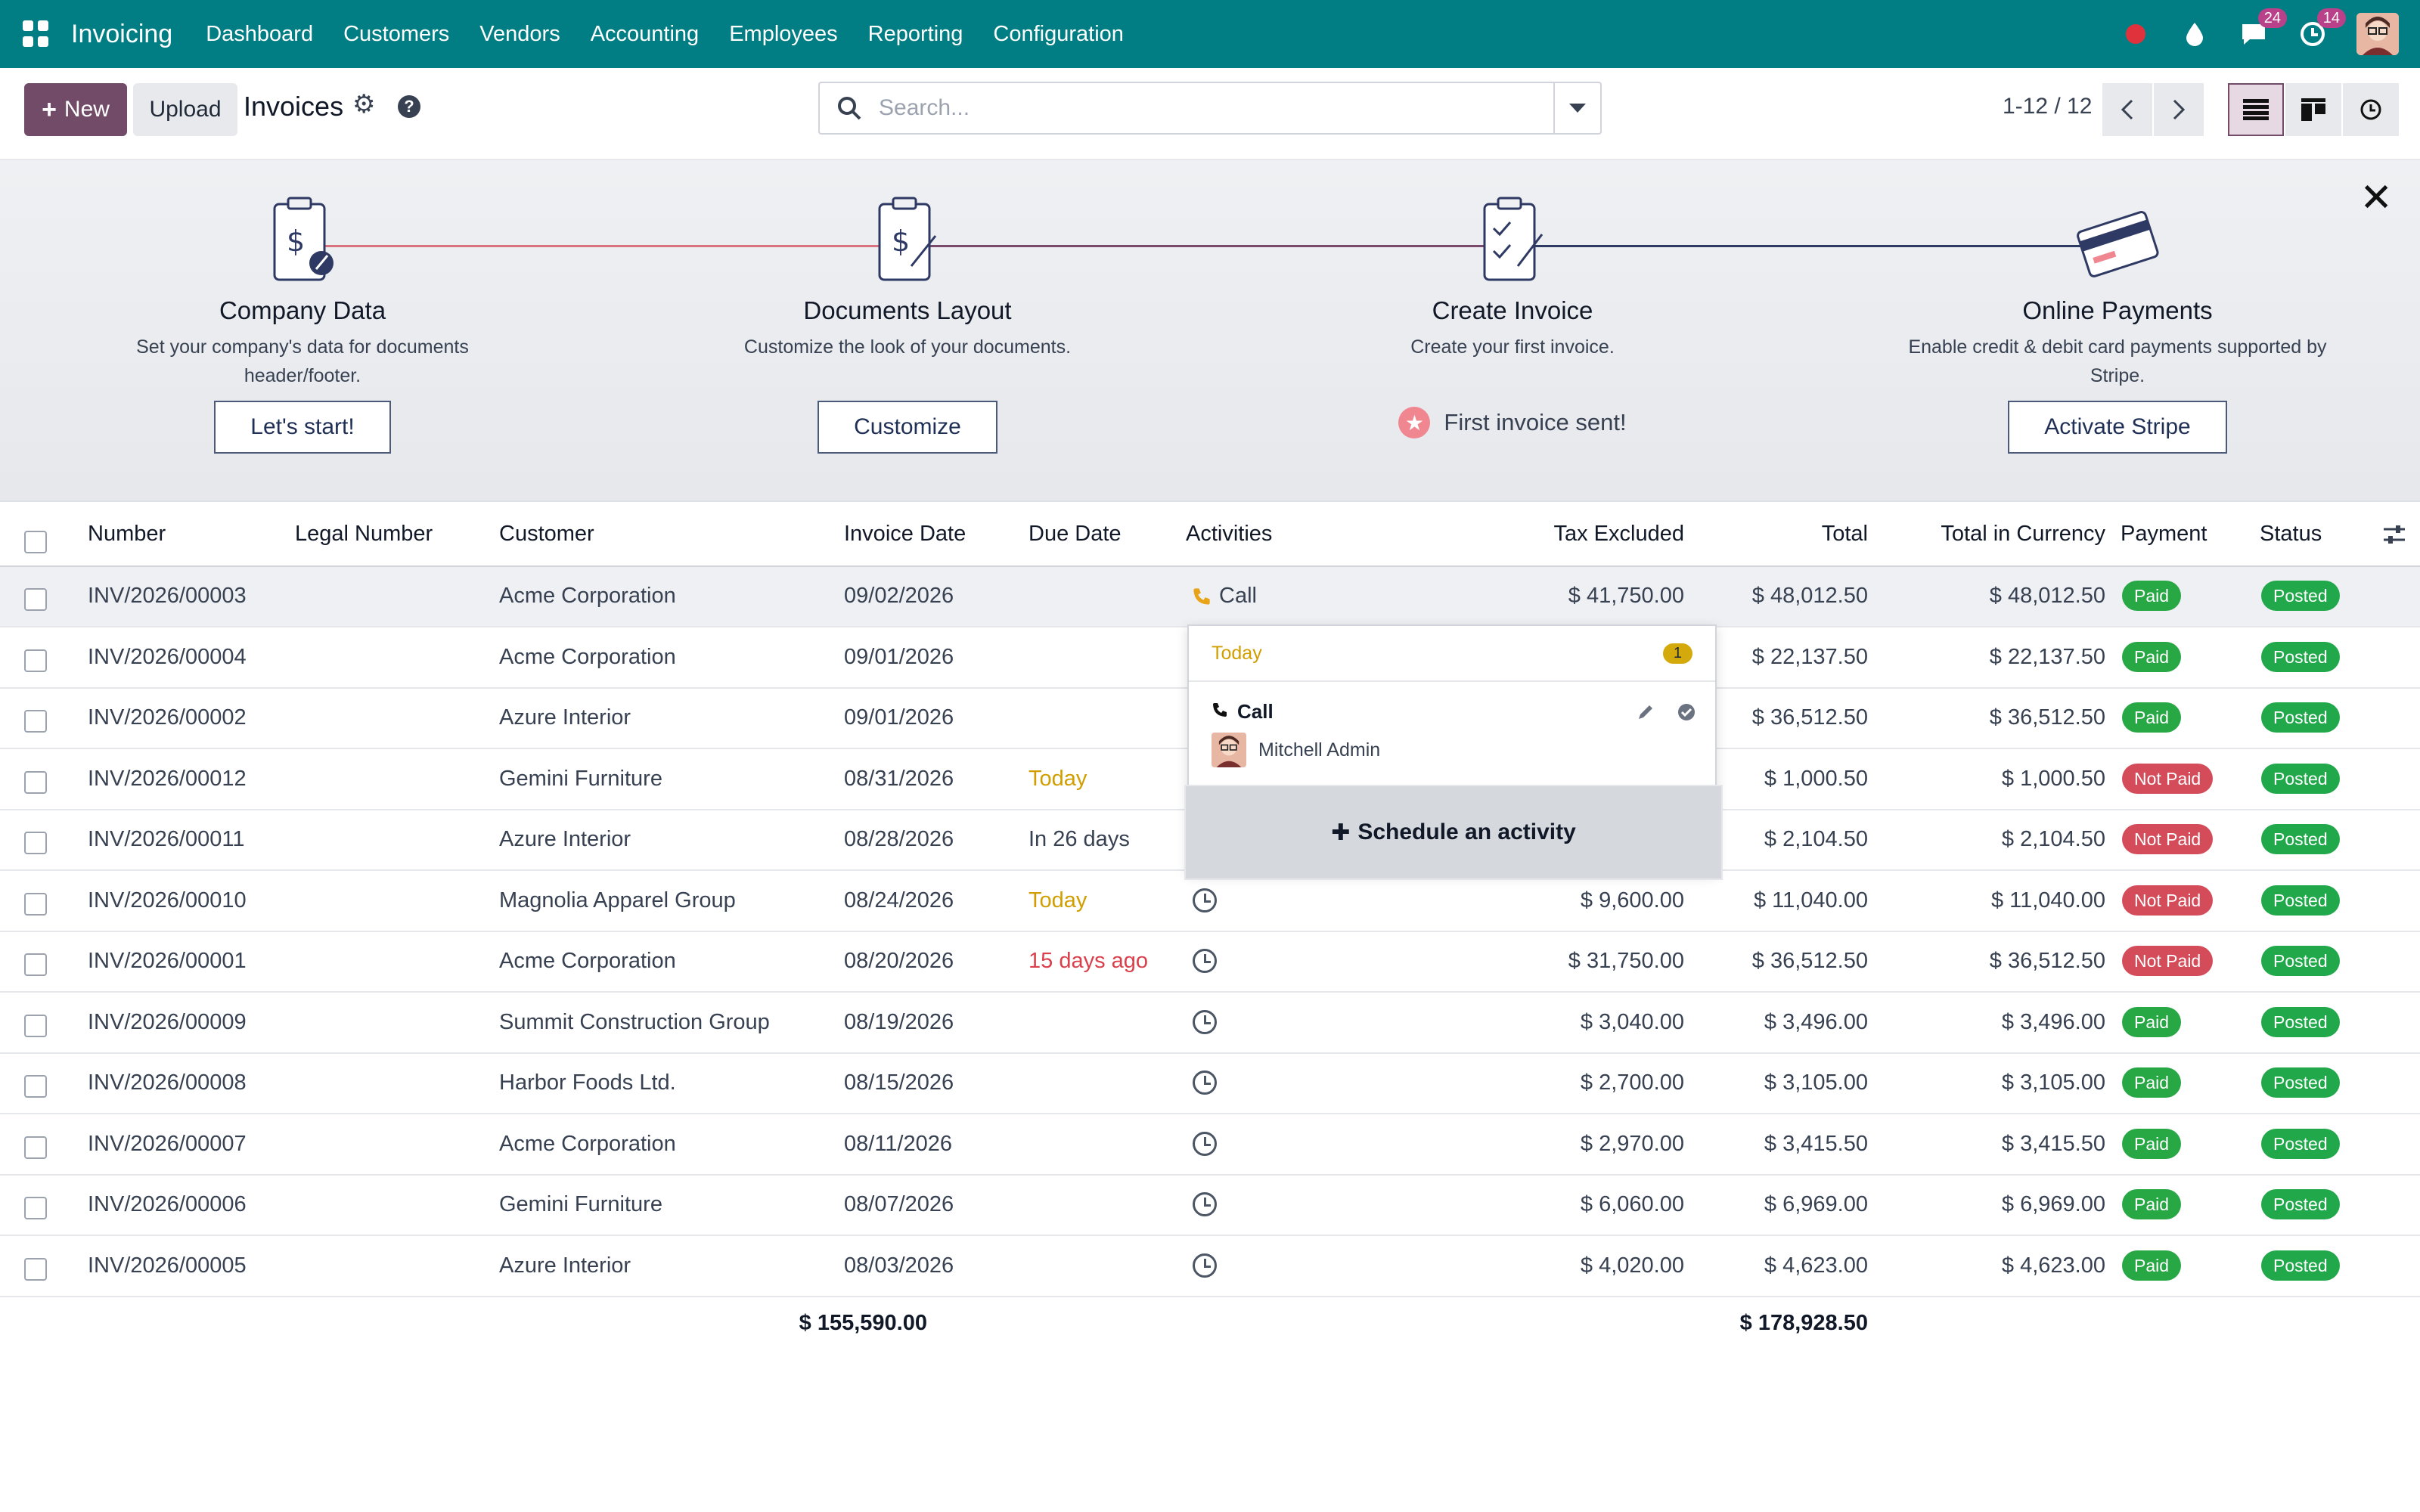 This screenshot has height=1512, width=2420. Describe the element at coordinates (546, 535) in the screenshot. I see `column-customer: Customer` at that location.